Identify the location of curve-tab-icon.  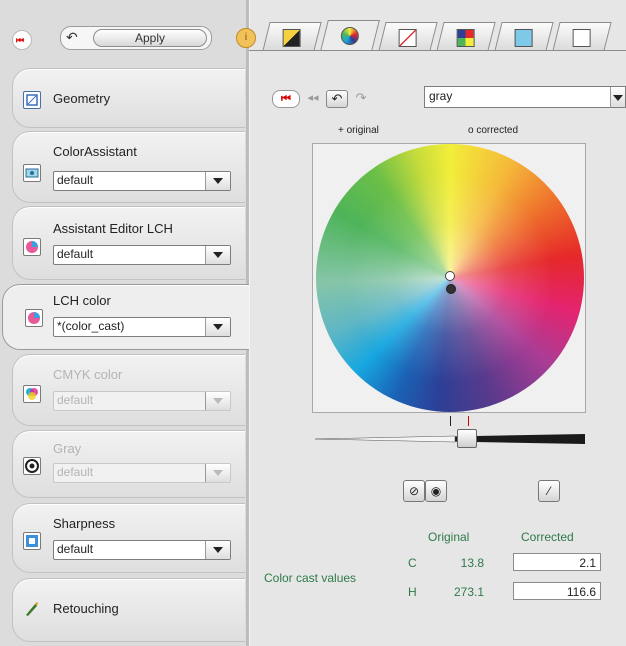
(407, 38).